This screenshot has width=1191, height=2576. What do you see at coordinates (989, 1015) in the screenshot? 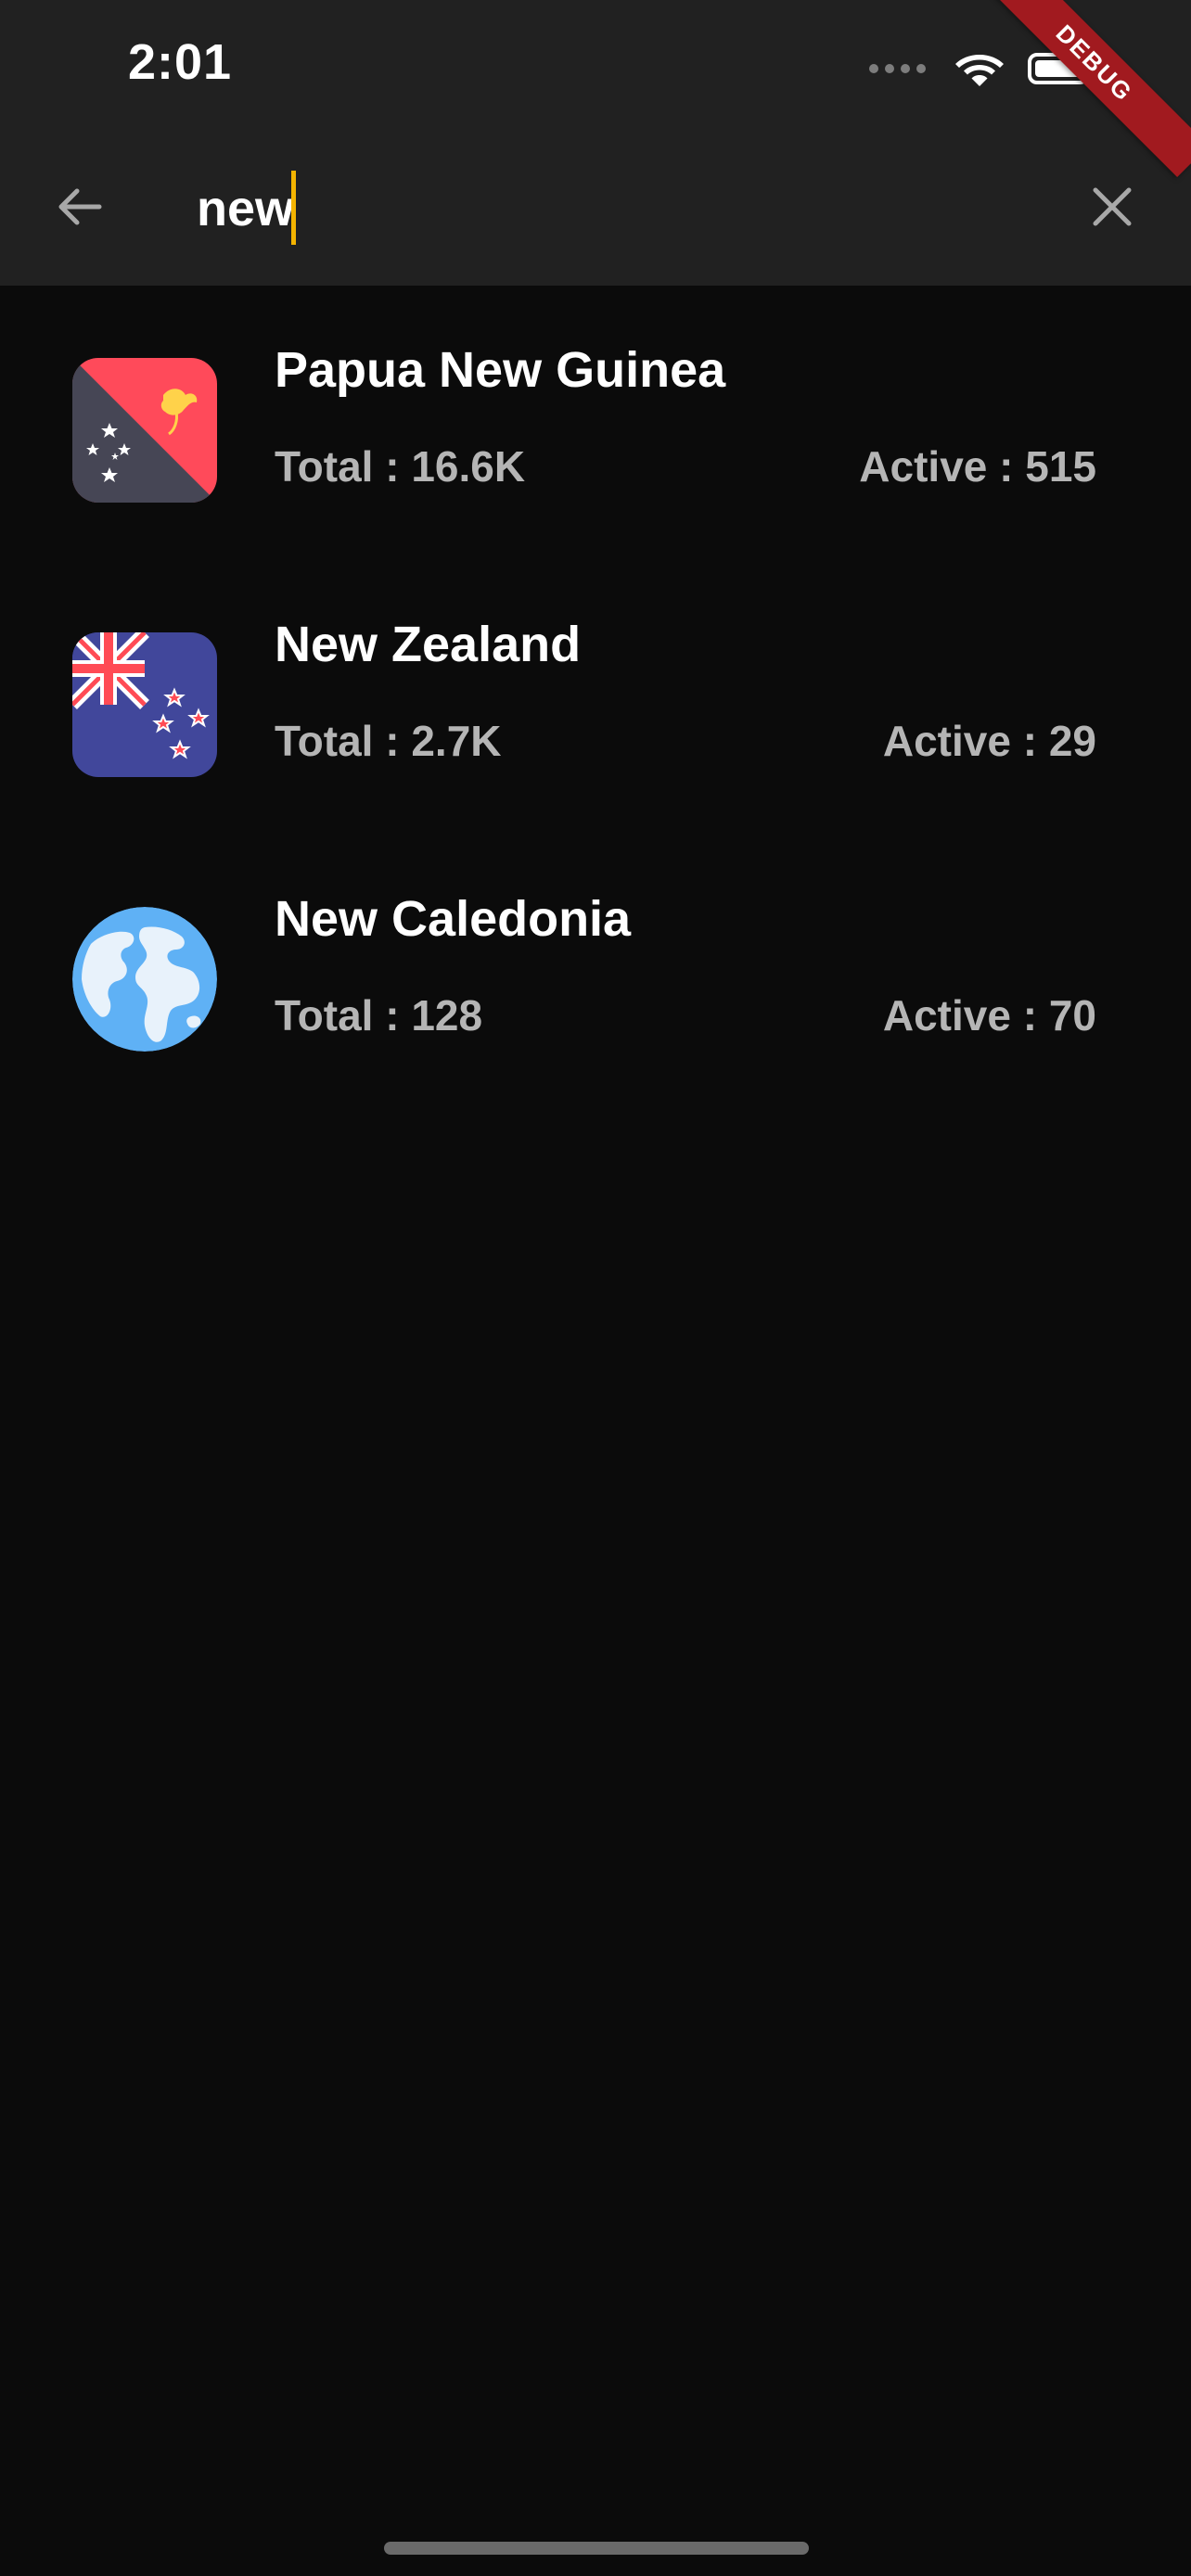
I see `active-cases: Active : 70` at bounding box center [989, 1015].